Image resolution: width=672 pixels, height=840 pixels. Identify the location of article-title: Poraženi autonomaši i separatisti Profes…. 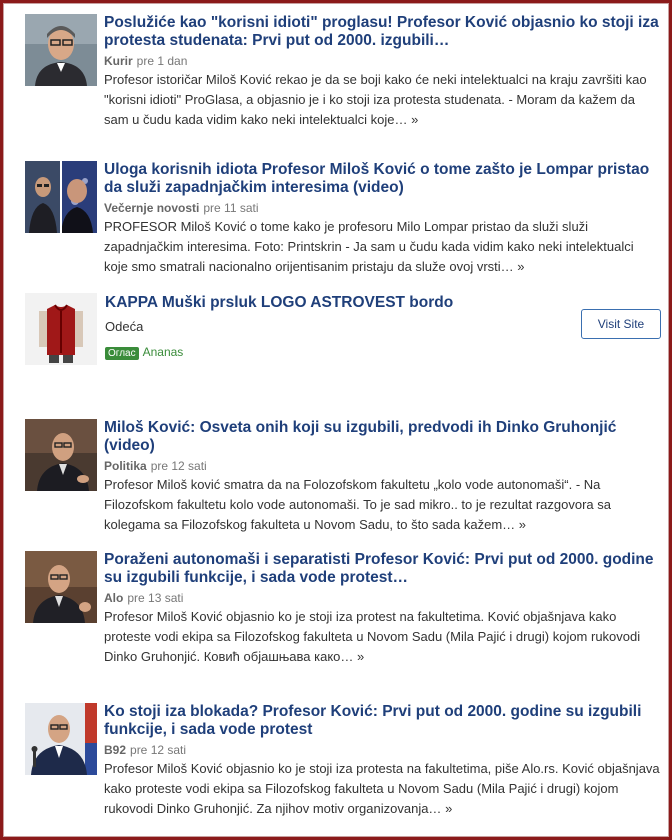
(382, 569).